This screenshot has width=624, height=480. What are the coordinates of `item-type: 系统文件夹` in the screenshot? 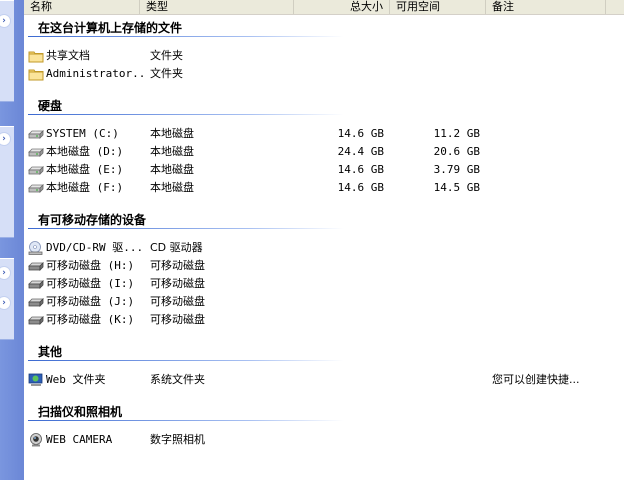 It's located at (177, 379).